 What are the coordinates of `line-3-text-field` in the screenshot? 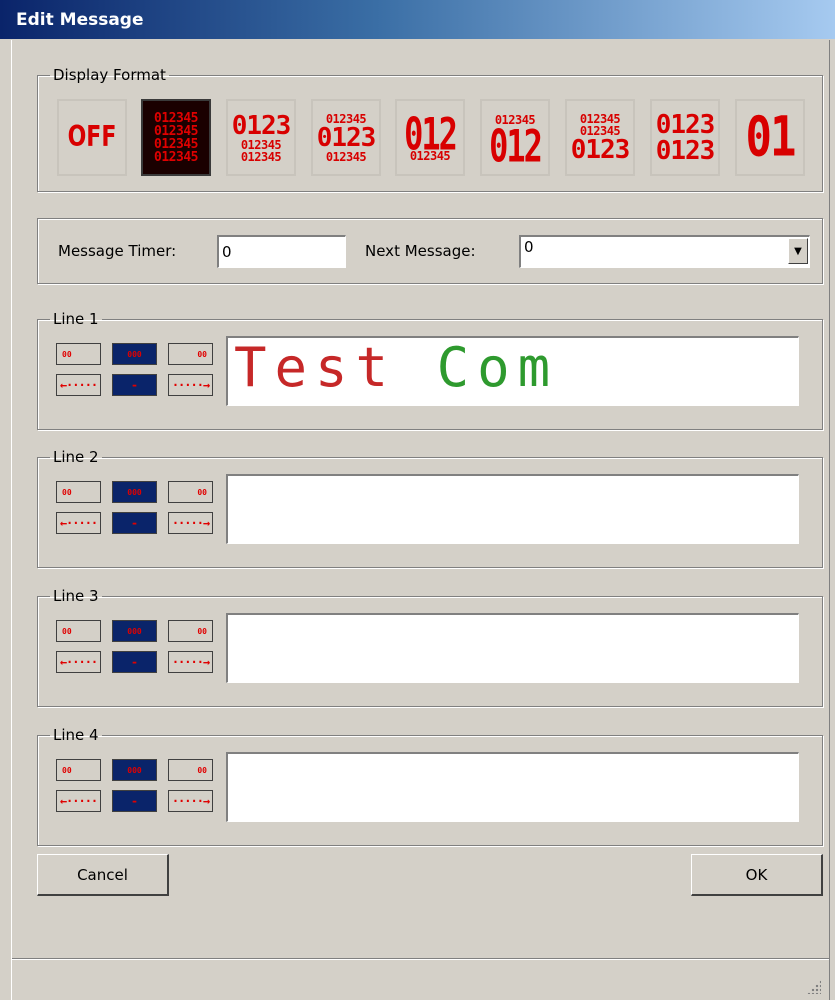 It's located at (512, 648).